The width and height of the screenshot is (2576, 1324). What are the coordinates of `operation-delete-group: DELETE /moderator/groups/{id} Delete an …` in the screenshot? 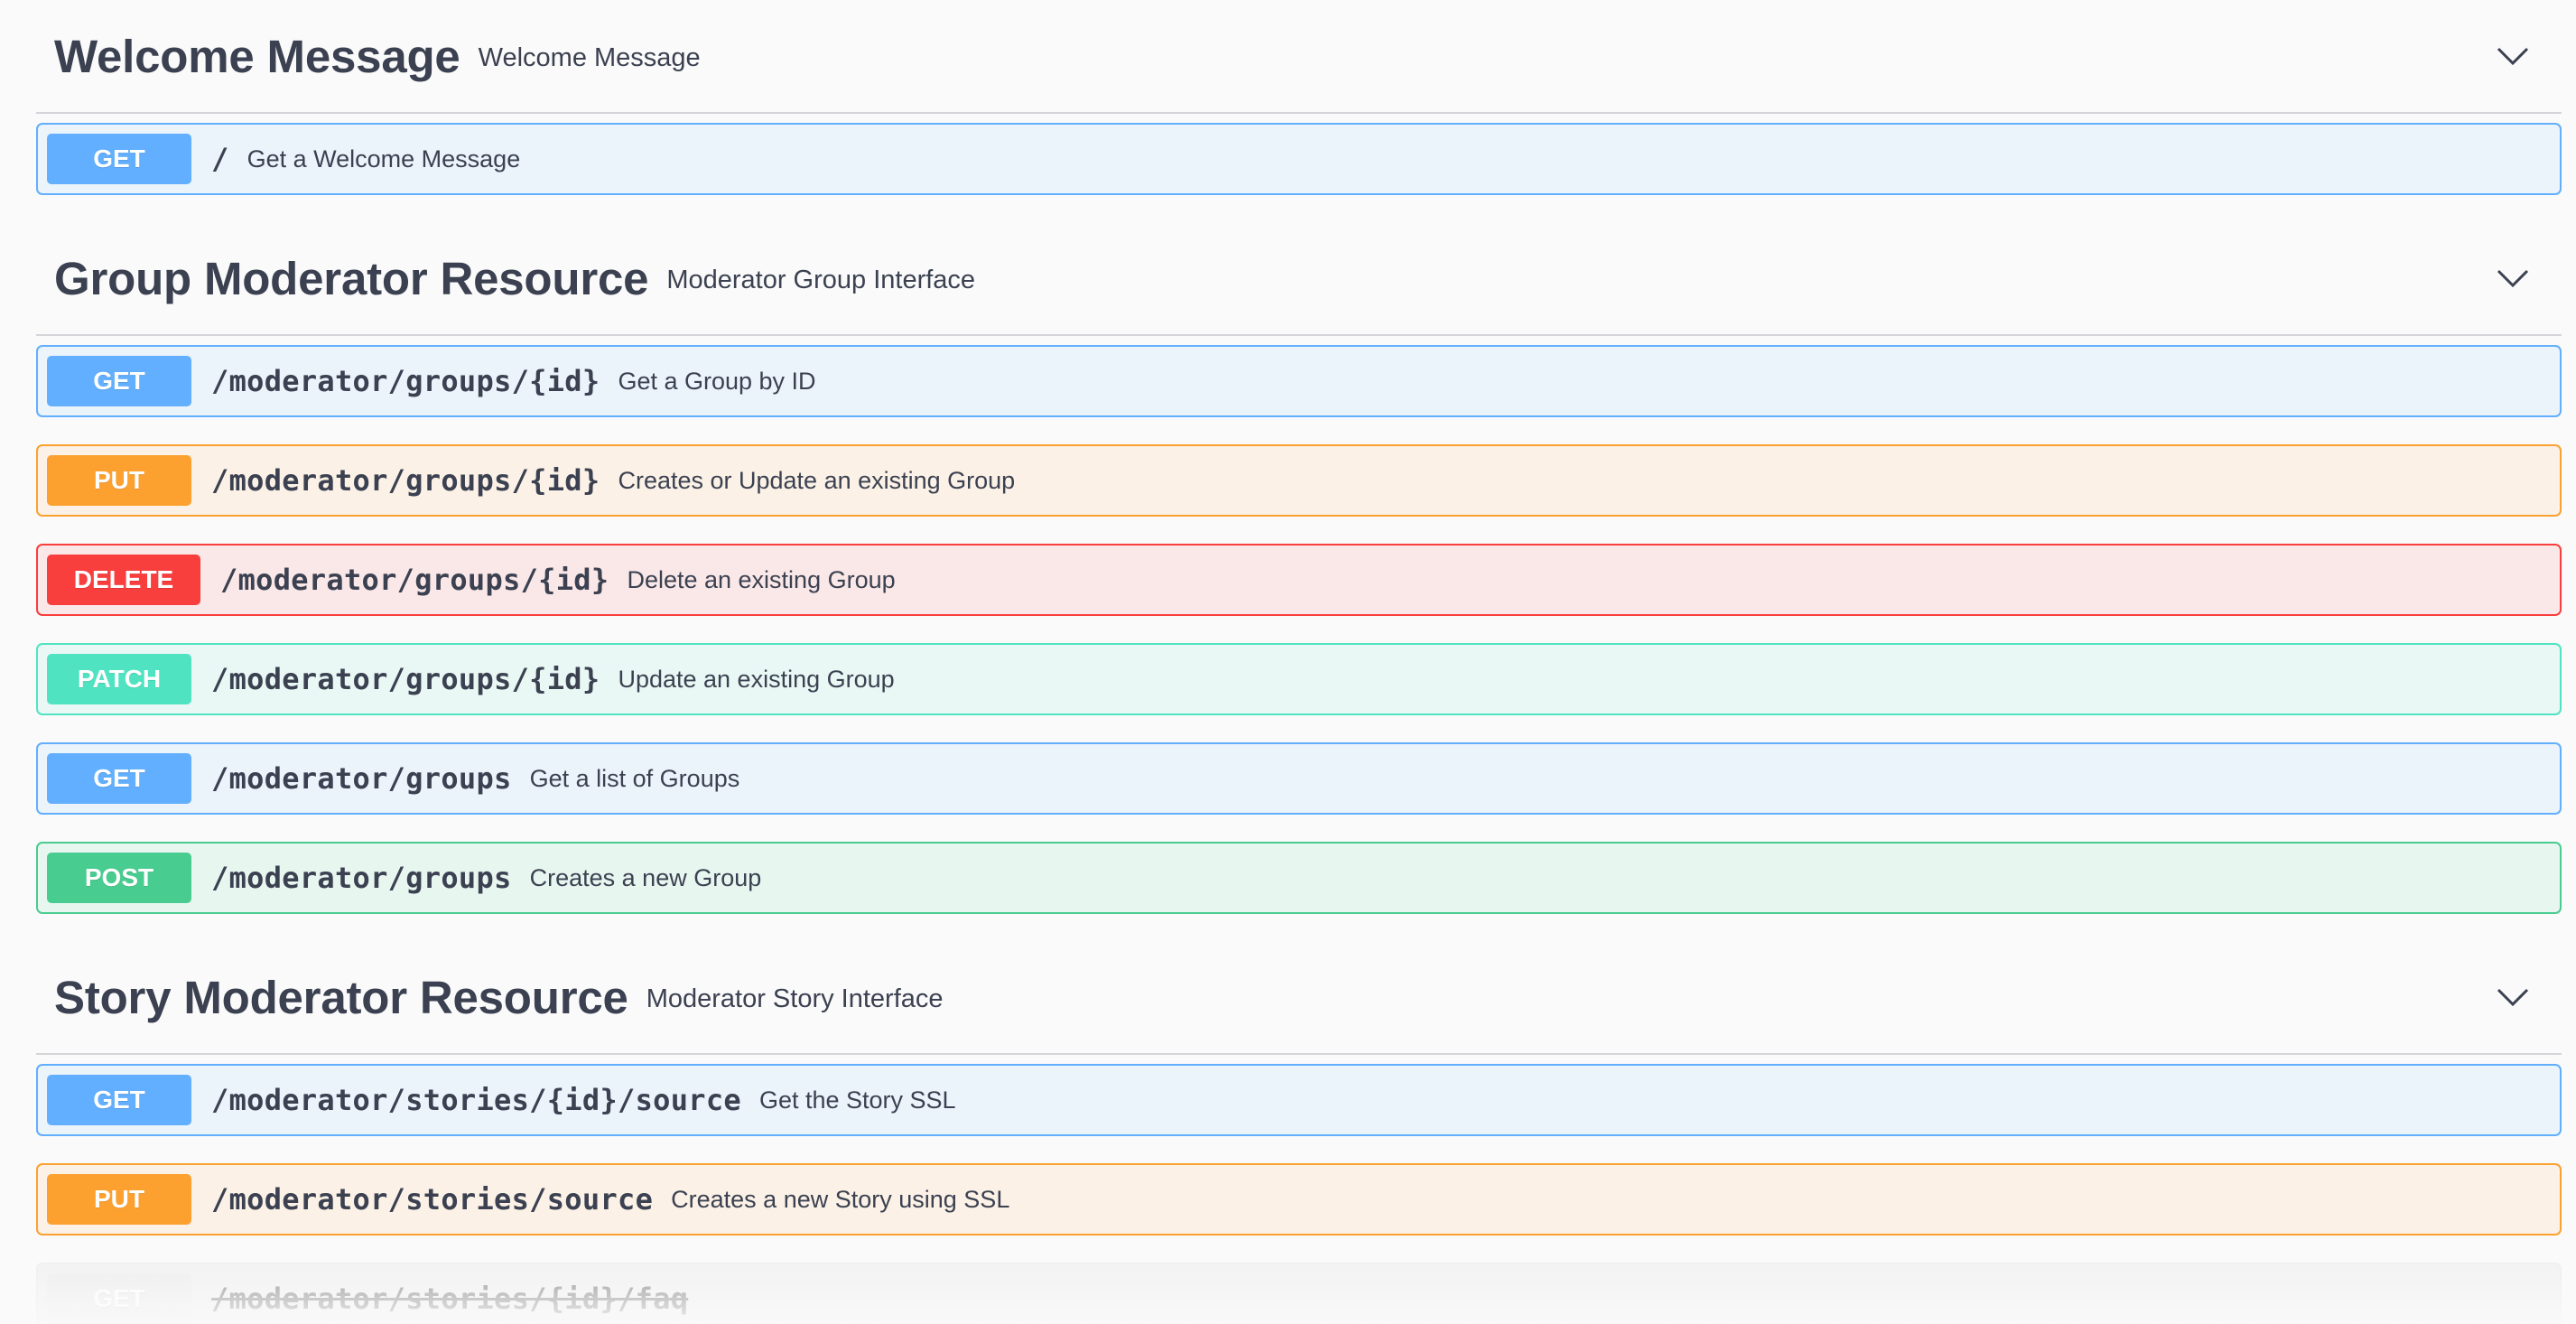 It's located at (1299, 580).